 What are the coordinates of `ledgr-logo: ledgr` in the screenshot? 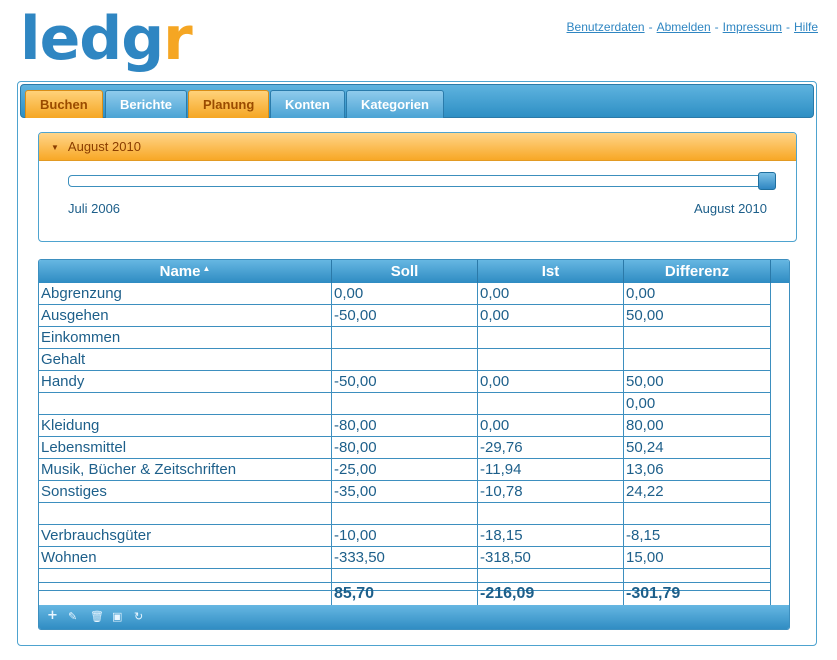 It's located at (106, 39).